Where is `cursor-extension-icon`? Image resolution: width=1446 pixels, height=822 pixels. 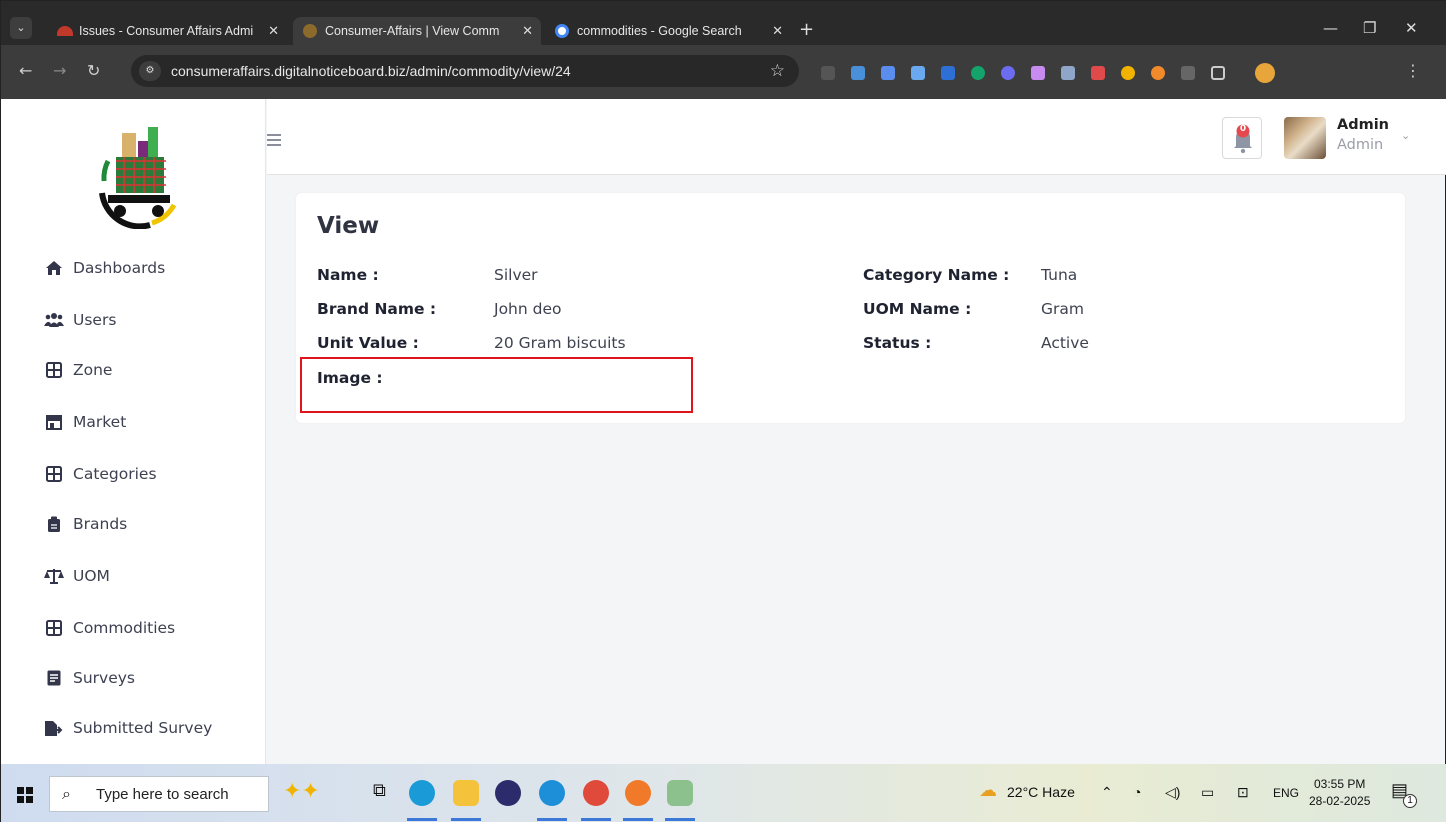 cursor-extension-icon is located at coordinates (1068, 73).